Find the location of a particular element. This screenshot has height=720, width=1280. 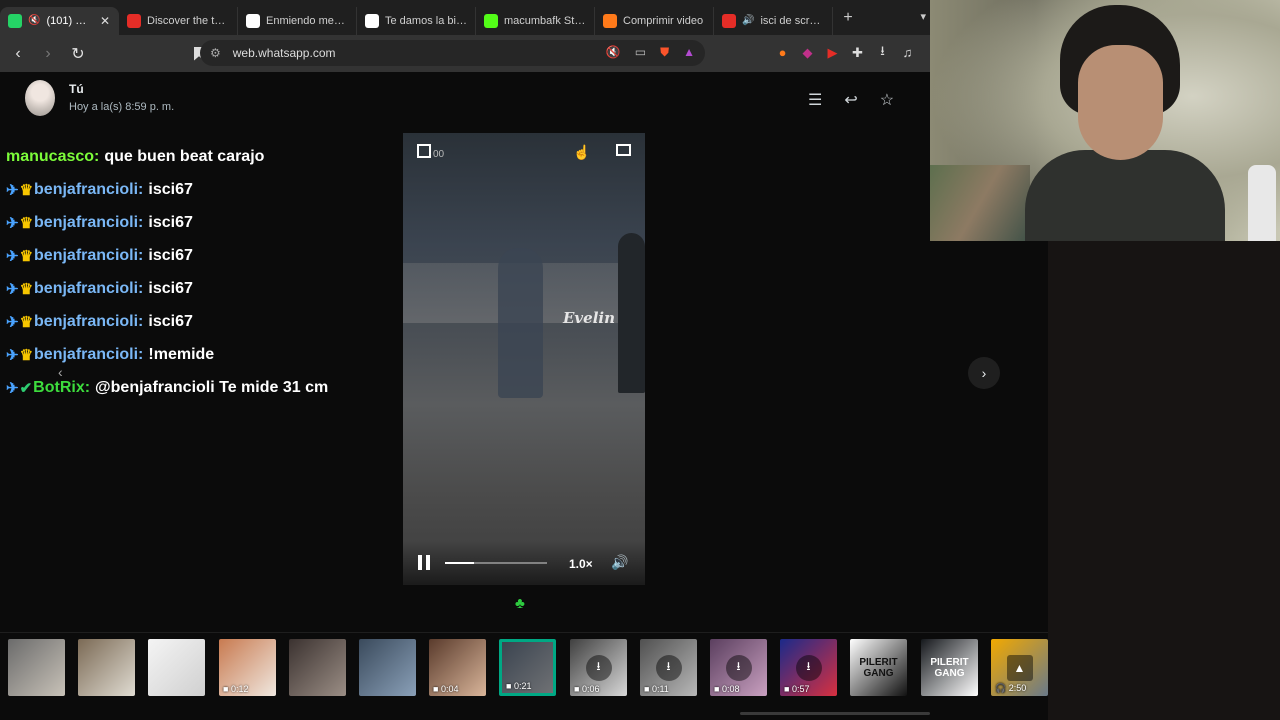

headphones-icon: 🎧 is located at coordinates (1002, 688).